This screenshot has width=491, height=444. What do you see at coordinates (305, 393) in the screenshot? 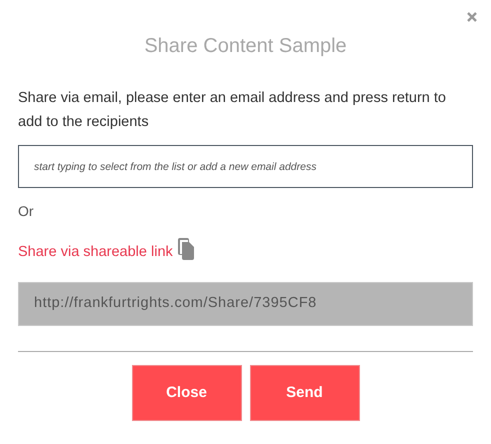
I see `send-button: Send` at bounding box center [305, 393].